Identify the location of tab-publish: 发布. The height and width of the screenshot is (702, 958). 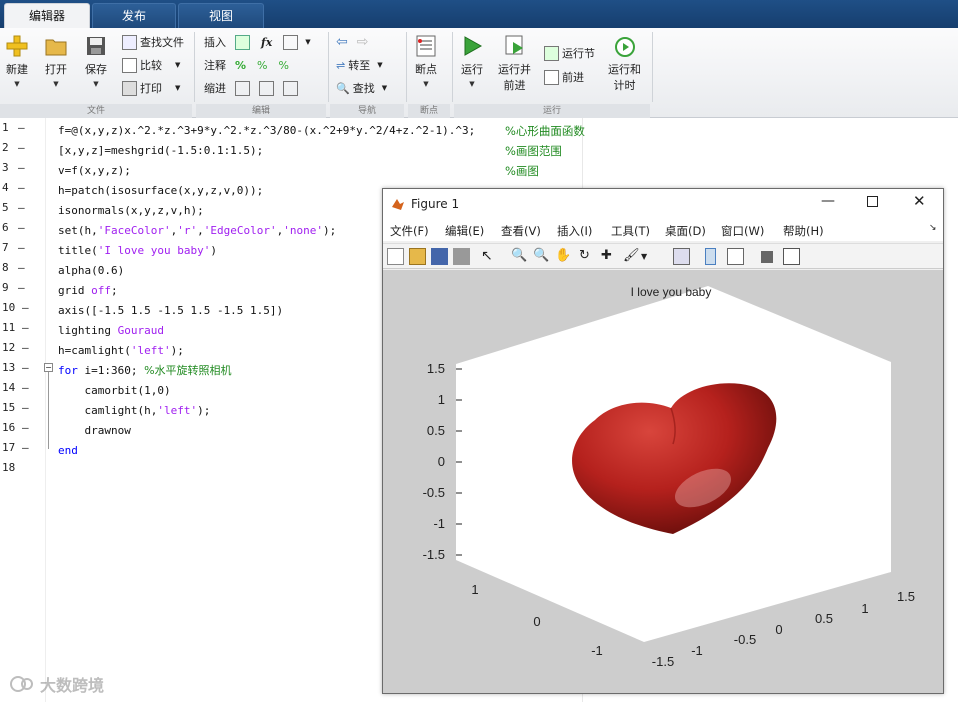
(134, 15).